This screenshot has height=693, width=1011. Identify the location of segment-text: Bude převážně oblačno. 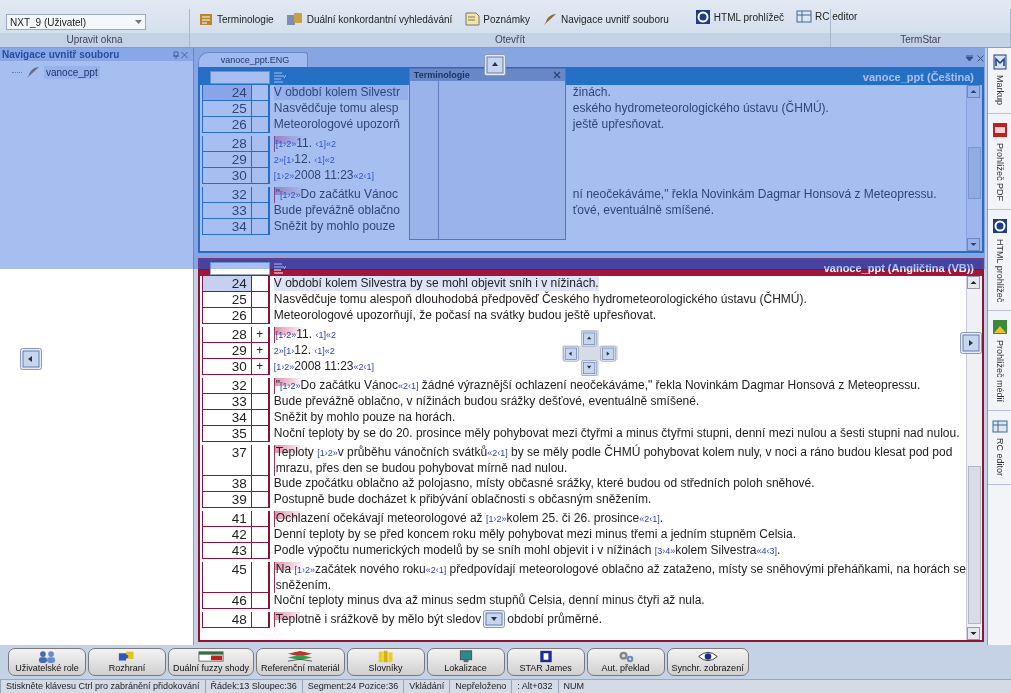
(337, 210).